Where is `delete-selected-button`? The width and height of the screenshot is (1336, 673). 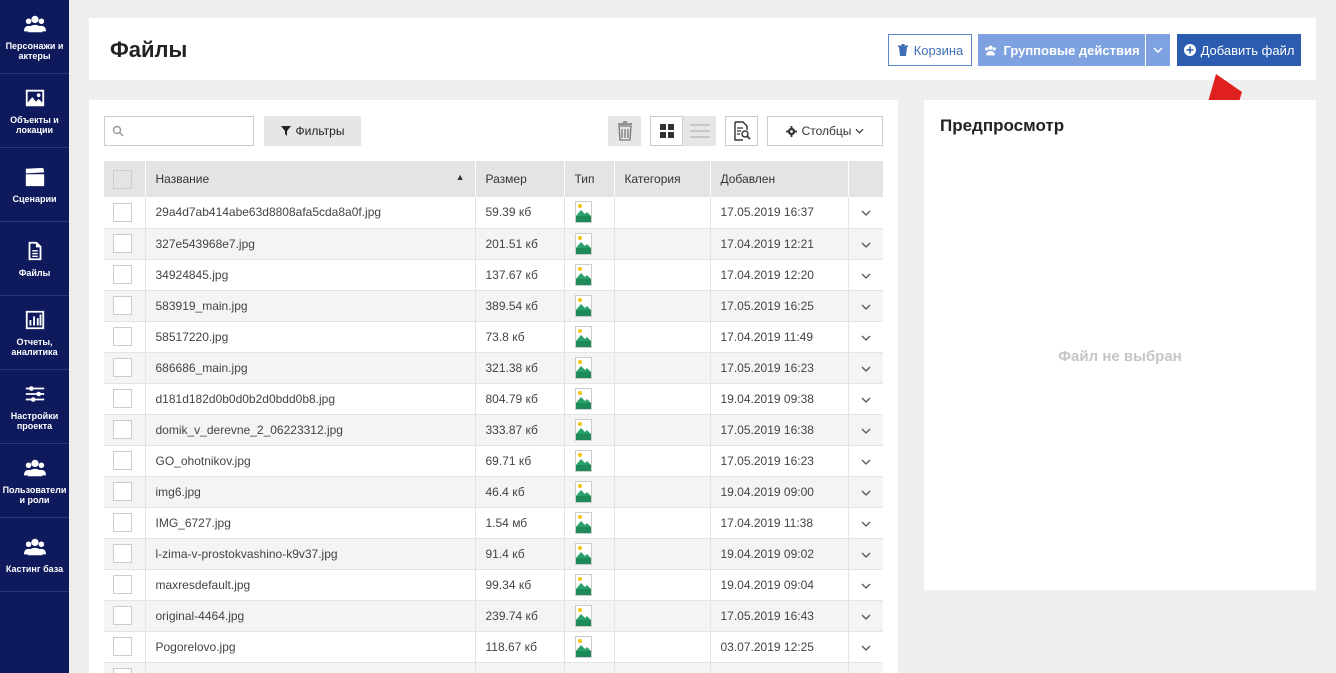 delete-selected-button is located at coordinates (624, 131).